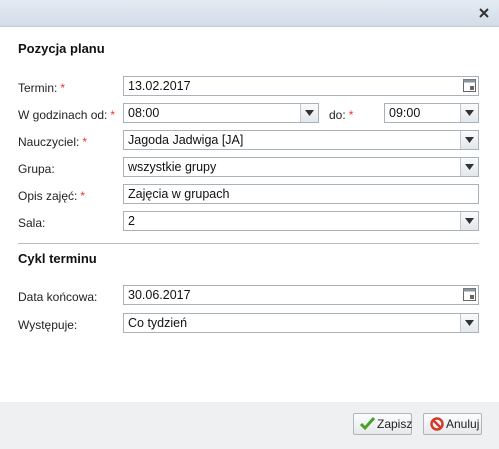 This screenshot has width=499, height=449. What do you see at coordinates (301, 295) in the screenshot?
I see `data-koncowa-field: 30.06.2017` at bounding box center [301, 295].